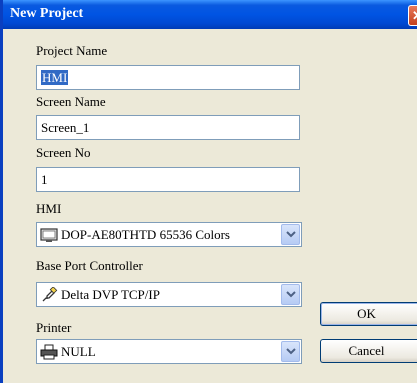 This screenshot has width=417, height=383. I want to click on hmi-select: DOP-AE80THTD 65536 Colors, so click(169, 234).